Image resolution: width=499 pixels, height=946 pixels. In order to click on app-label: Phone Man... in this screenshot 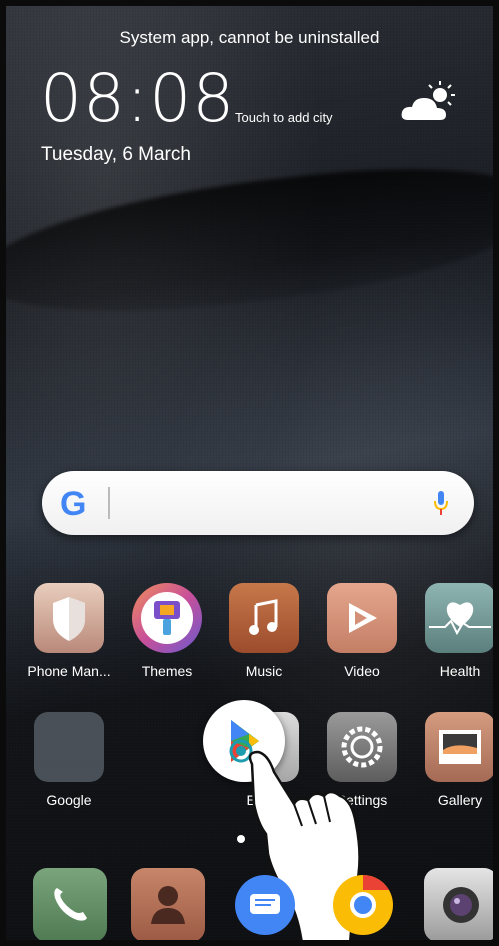, I will do `click(69, 671)`.